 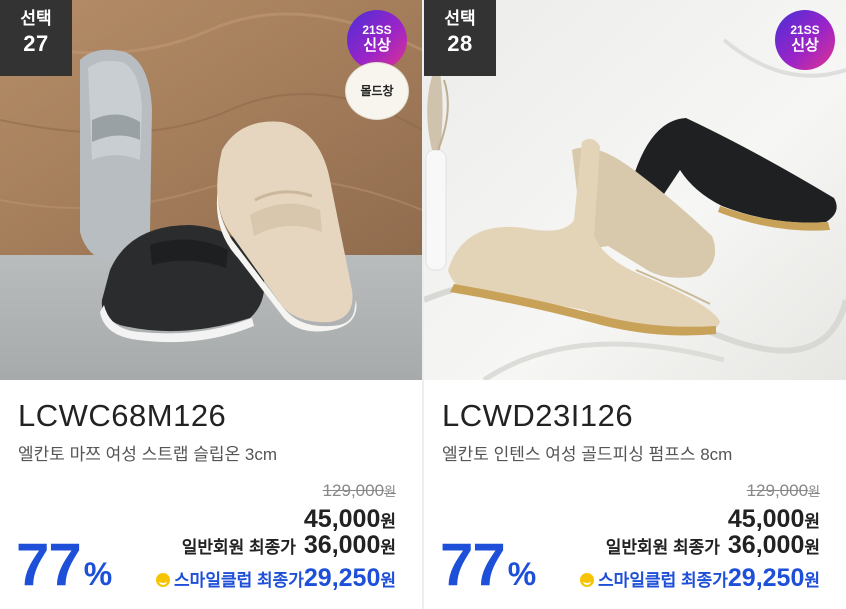 What do you see at coordinates (460, 43) in the screenshot?
I see `select-number: 28` at bounding box center [460, 43].